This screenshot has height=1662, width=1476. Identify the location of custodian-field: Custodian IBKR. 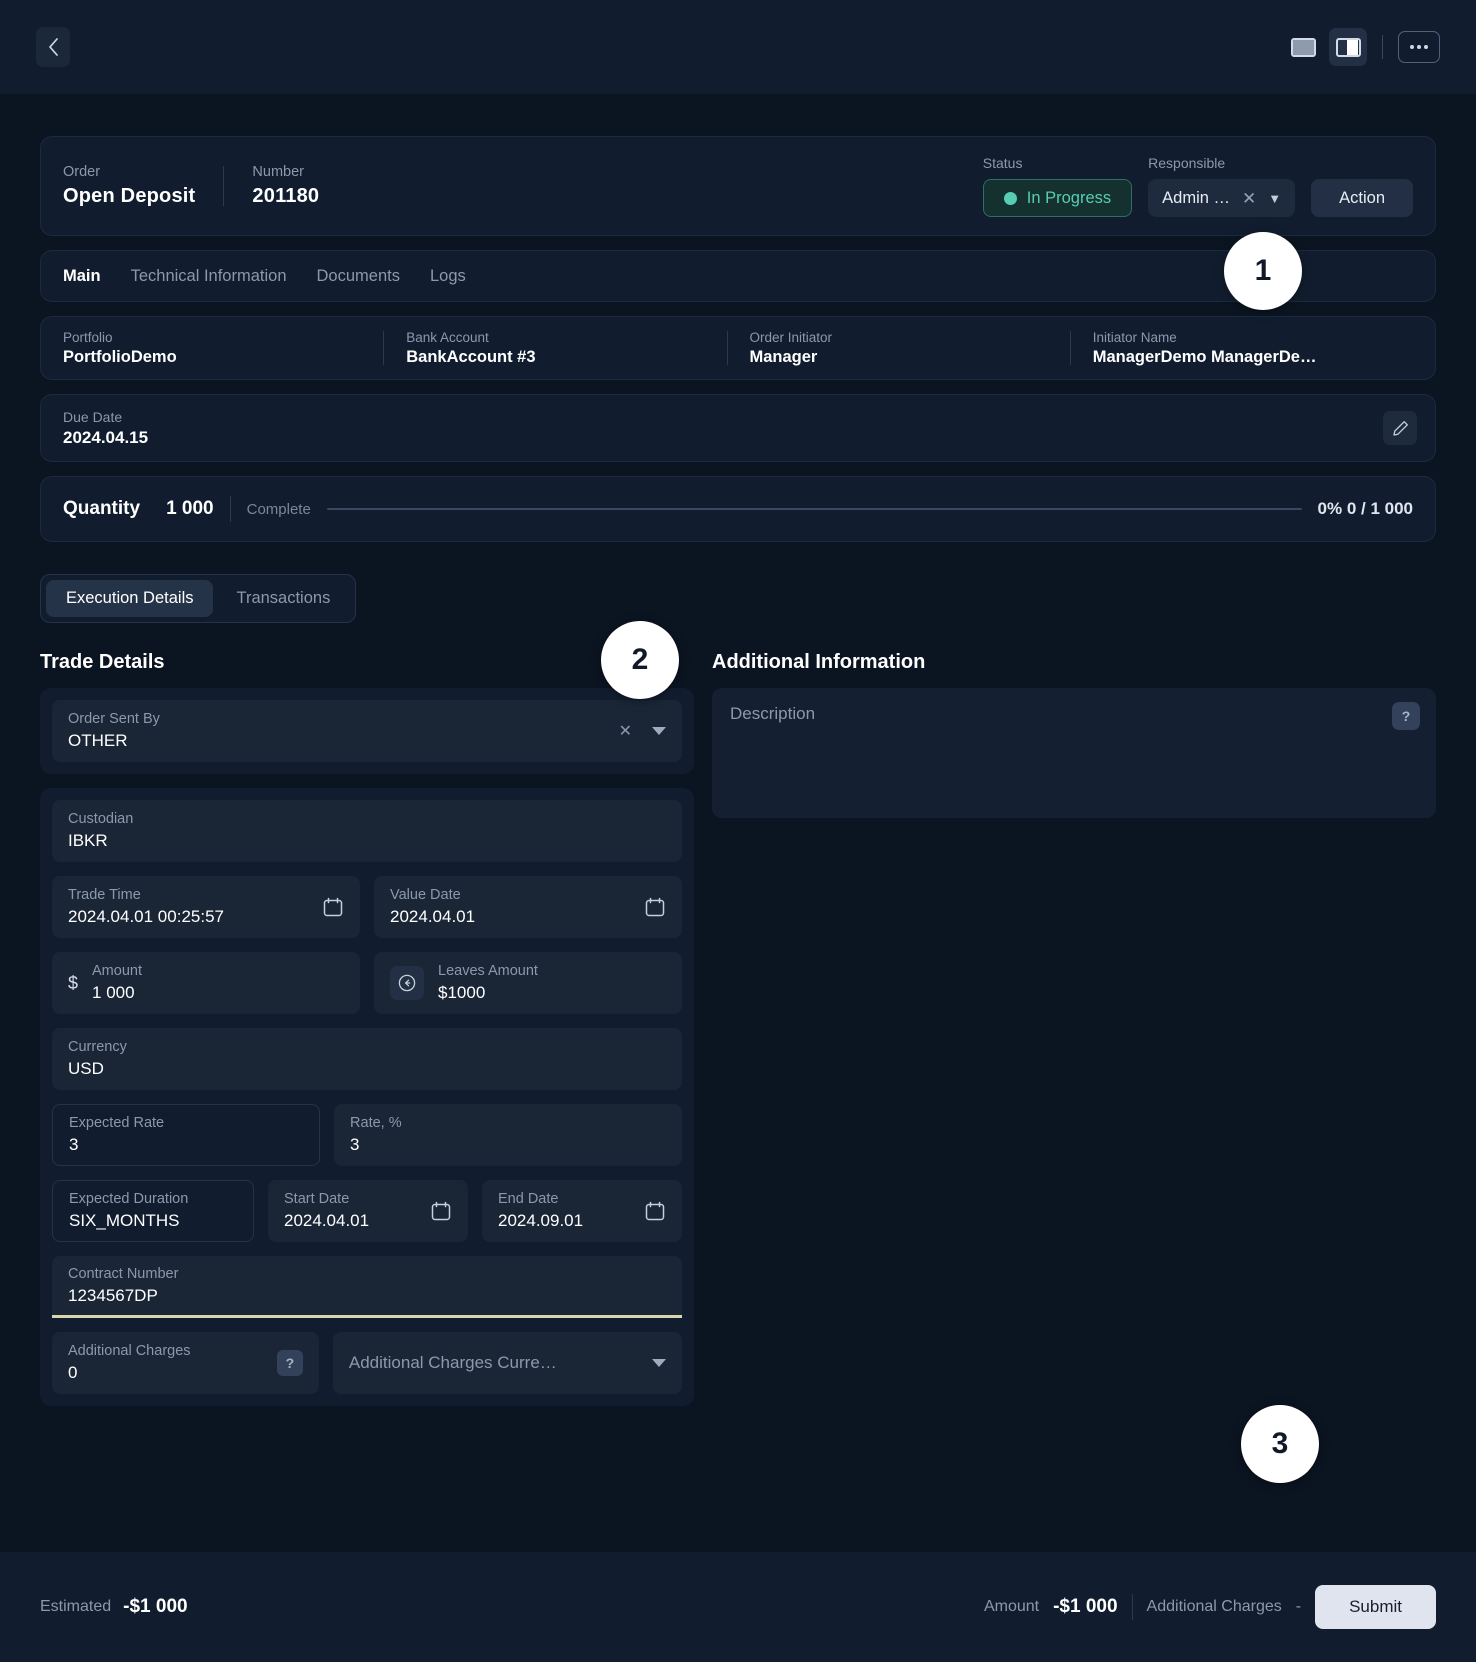
(367, 831).